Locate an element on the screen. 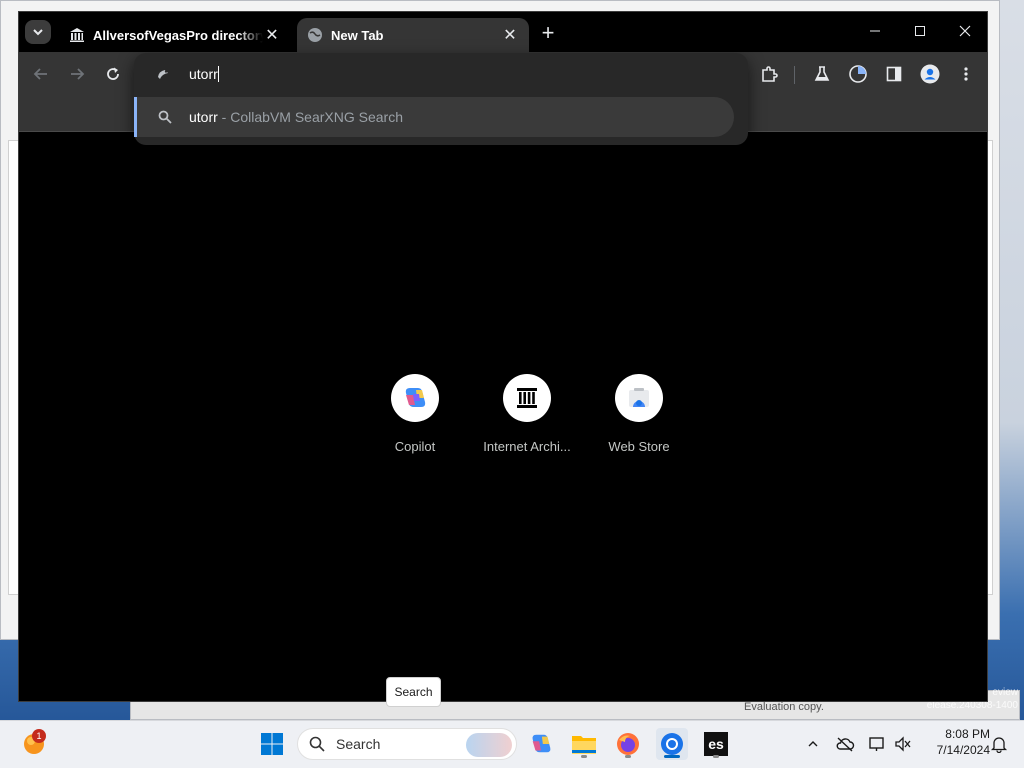 The width and height of the screenshot is (1024, 768). arrow-right-icon is located at coordinates (78, 74).